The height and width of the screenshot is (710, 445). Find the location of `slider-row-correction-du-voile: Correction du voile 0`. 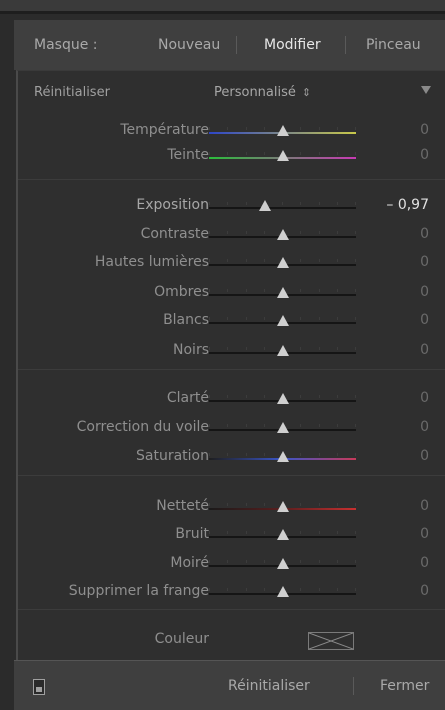

slider-row-correction-du-voile: Correction du voile 0 is located at coordinates (231, 429).